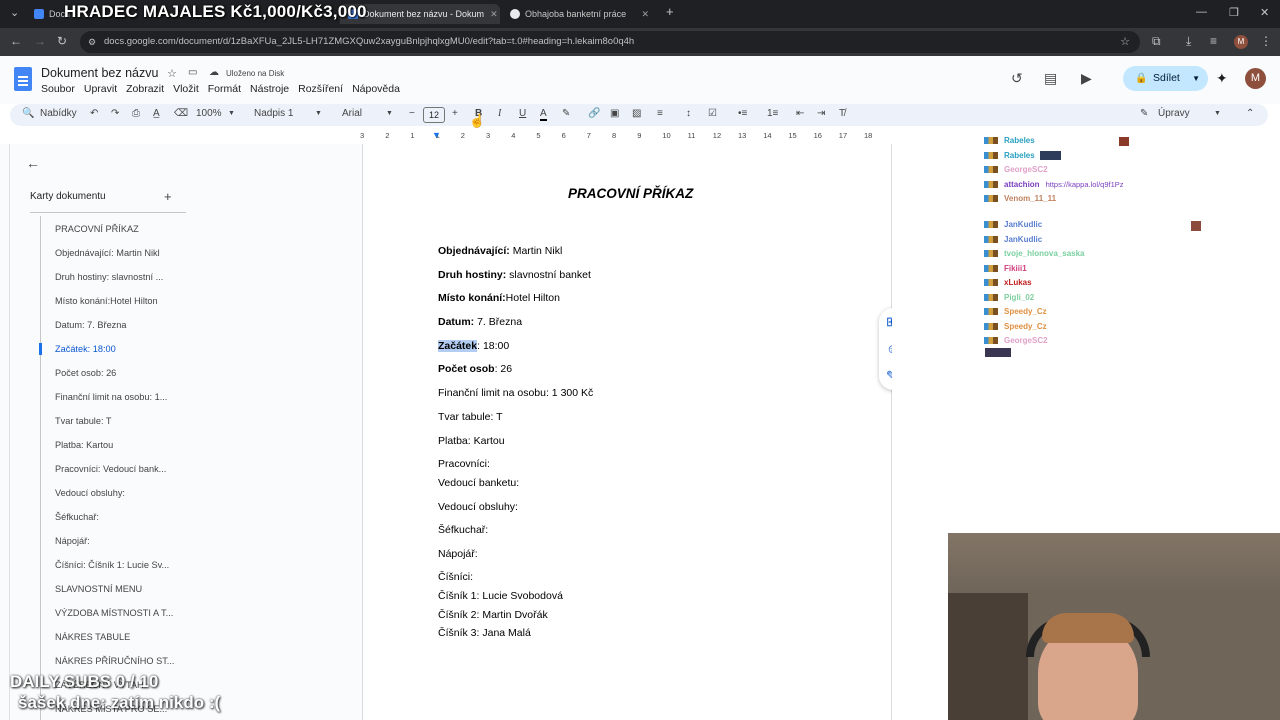 The image size is (1280, 720). What do you see at coordinates (626, 137) in the screenshot?
I see `horizontal-ruler: 3 2 1 1 2 3 4 5 6 7 8 9 10 11 12 13 14 15 16 17 18 ▼` at bounding box center [626, 137].